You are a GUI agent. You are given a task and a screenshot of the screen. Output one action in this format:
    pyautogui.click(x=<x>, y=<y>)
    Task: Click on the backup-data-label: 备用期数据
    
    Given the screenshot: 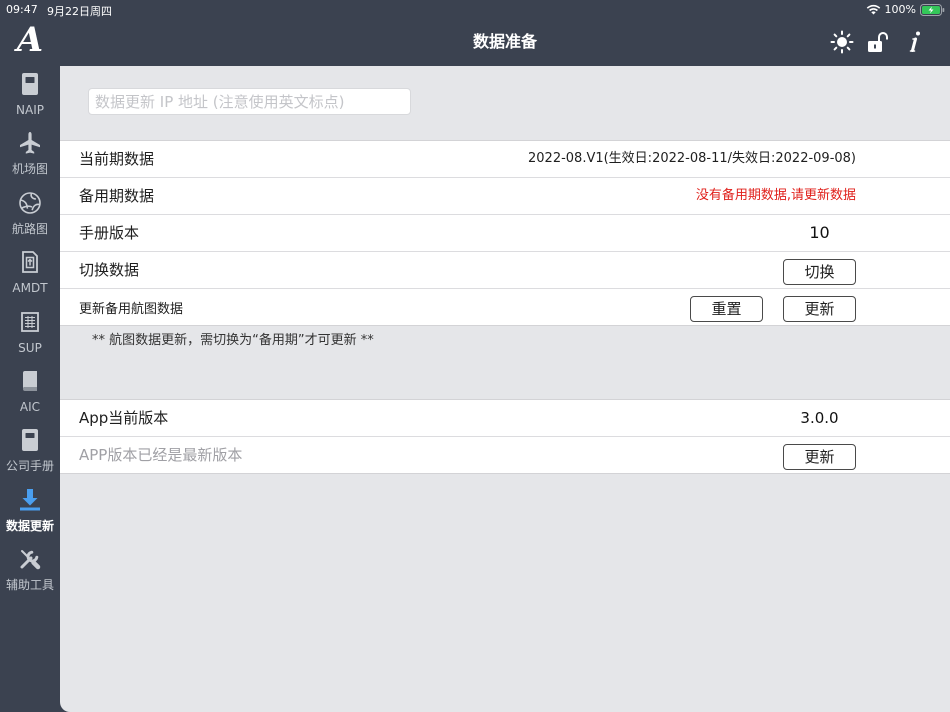 What is the action you would take?
    pyautogui.click(x=117, y=196)
    